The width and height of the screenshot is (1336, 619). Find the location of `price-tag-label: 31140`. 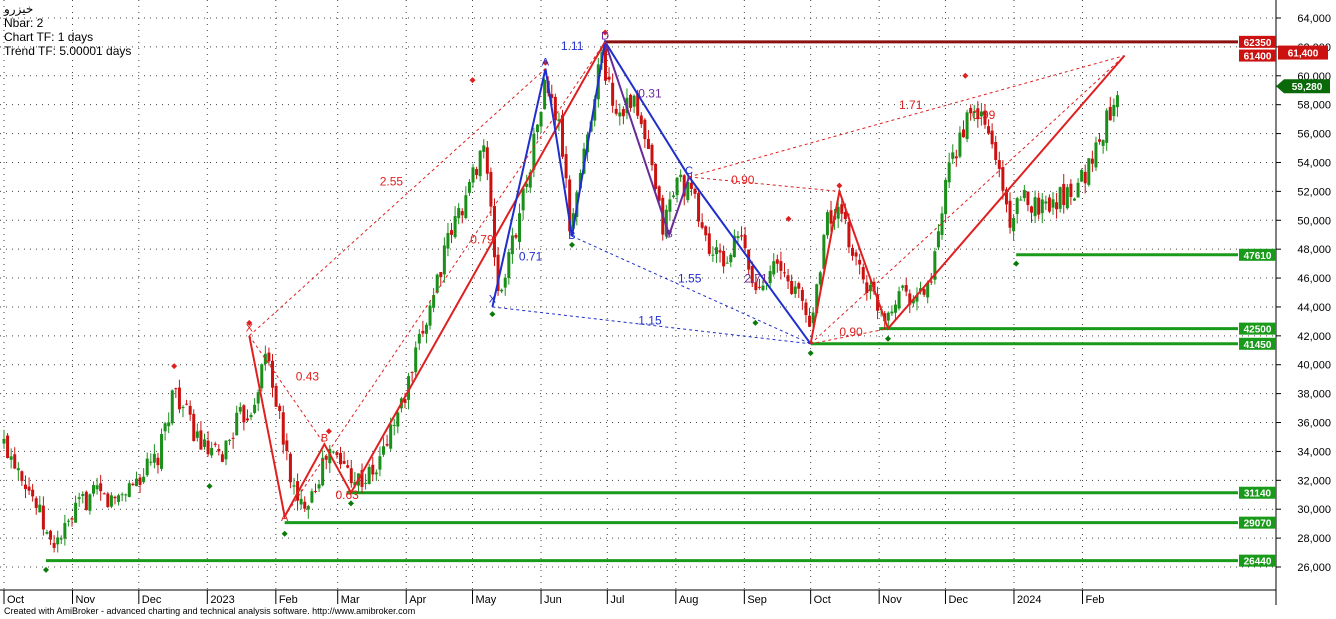

price-tag-label: 31140 is located at coordinates (1258, 494).